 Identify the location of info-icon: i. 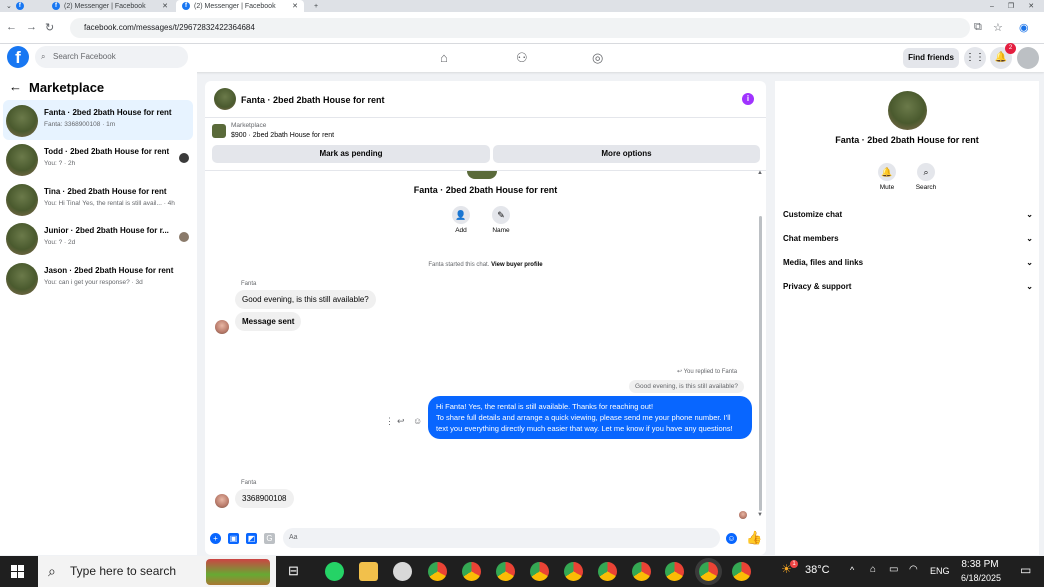
(748, 99).